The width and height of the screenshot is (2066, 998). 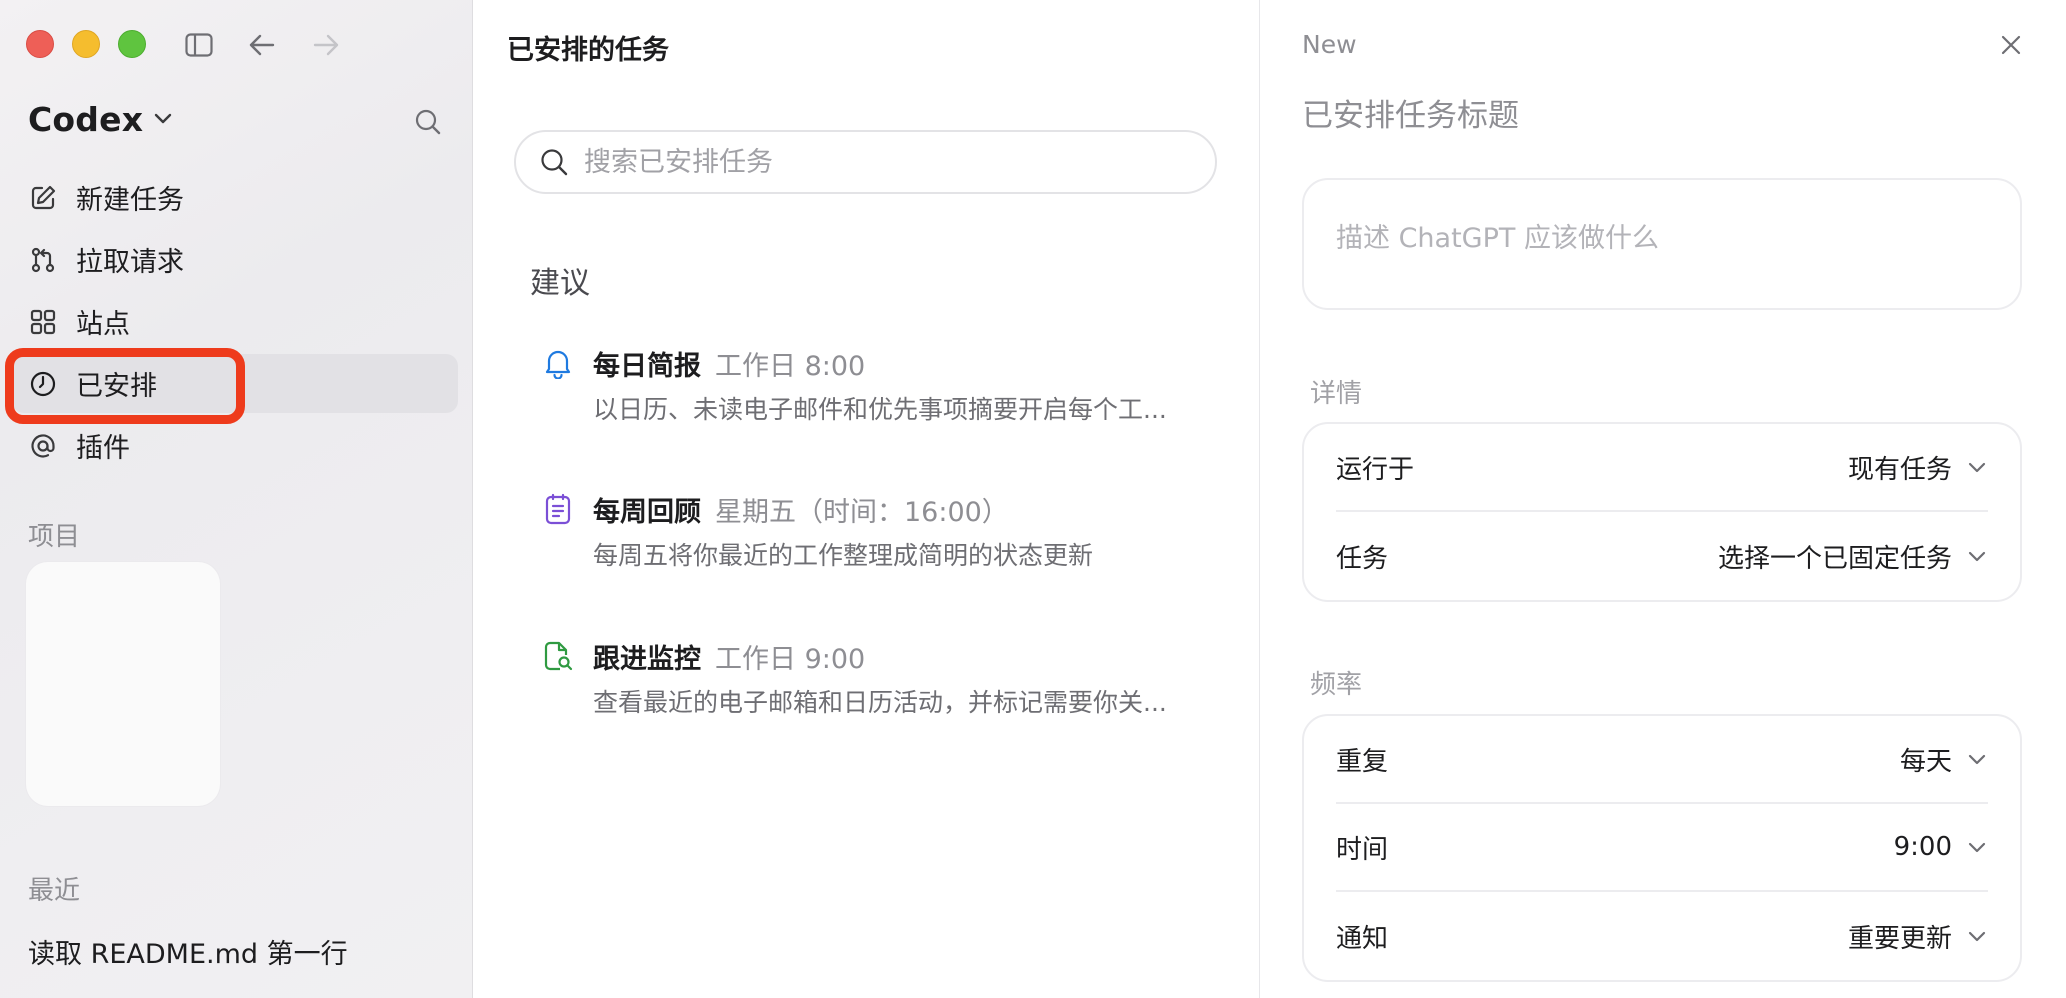 I want to click on repeat-dropdown: 每天, so click(x=1944, y=759).